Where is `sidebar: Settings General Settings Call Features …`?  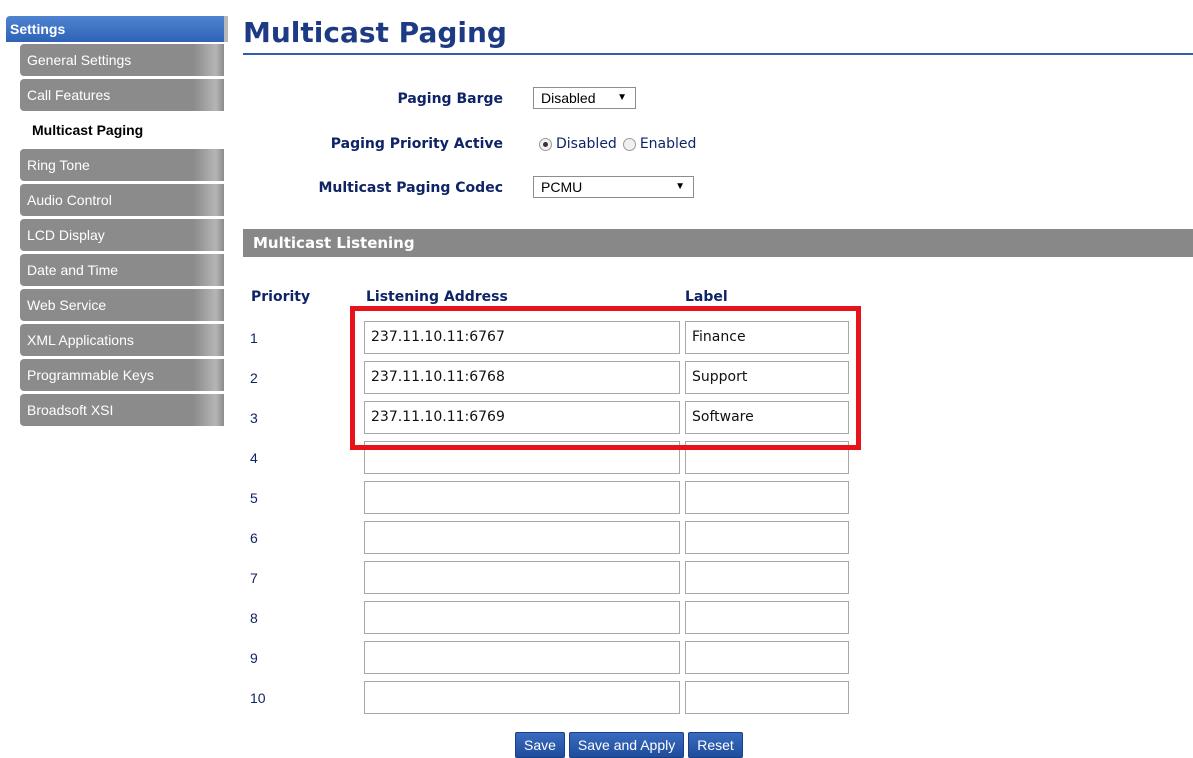 sidebar: Settings General Settings Call Features … is located at coordinates (115, 221).